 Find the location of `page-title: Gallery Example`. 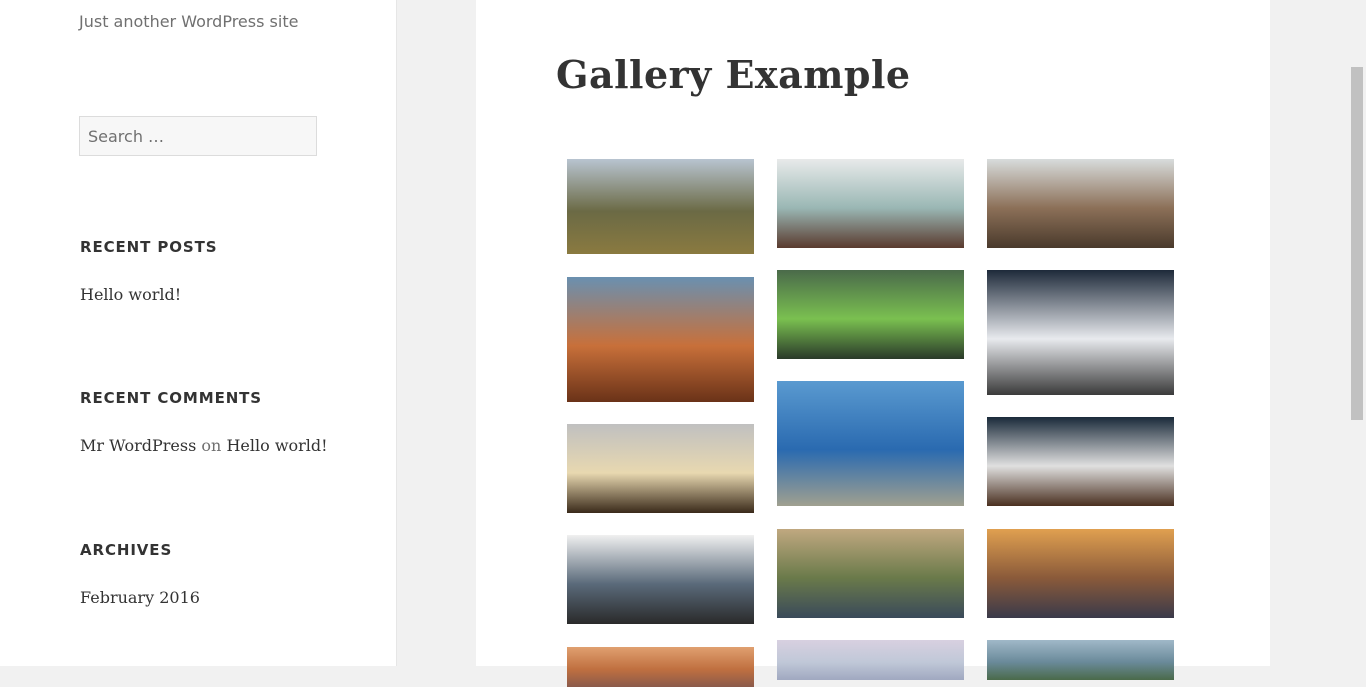

page-title: Gallery Example is located at coordinates (733, 74).